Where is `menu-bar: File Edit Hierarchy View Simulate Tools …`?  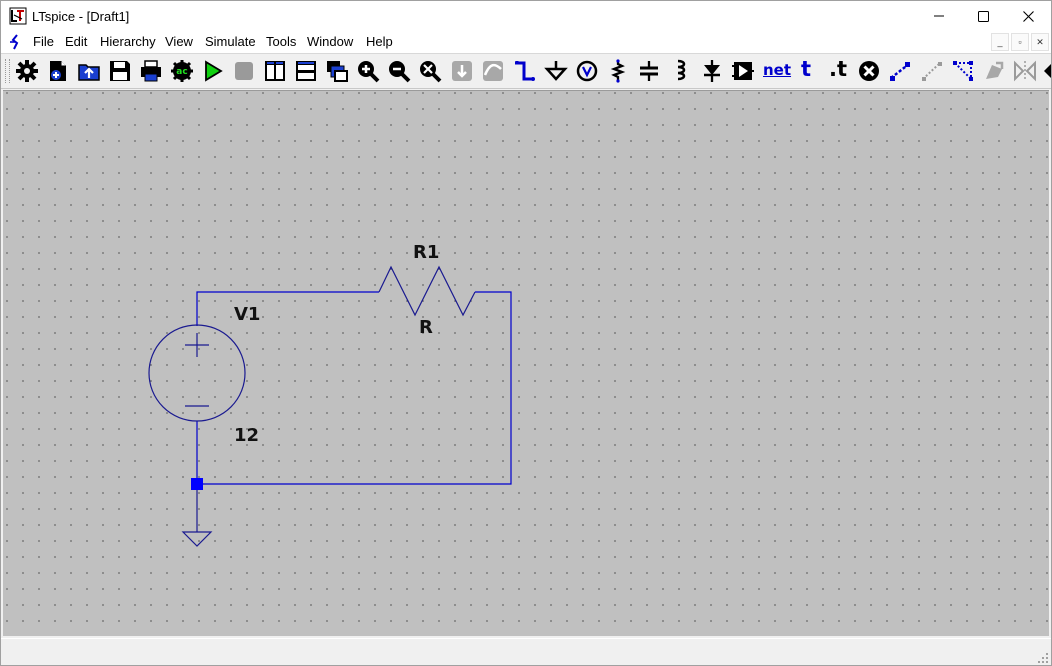 menu-bar: File Edit Hierarchy View Simulate Tools … is located at coordinates (526, 42).